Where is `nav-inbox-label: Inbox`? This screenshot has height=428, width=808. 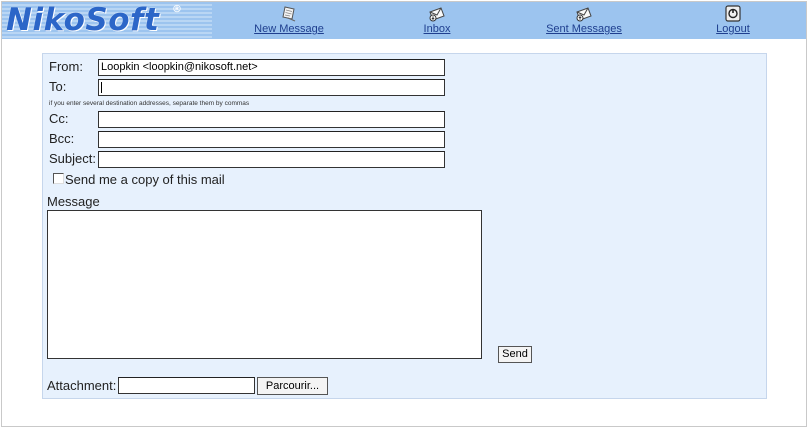 nav-inbox-label: Inbox is located at coordinates (437, 29).